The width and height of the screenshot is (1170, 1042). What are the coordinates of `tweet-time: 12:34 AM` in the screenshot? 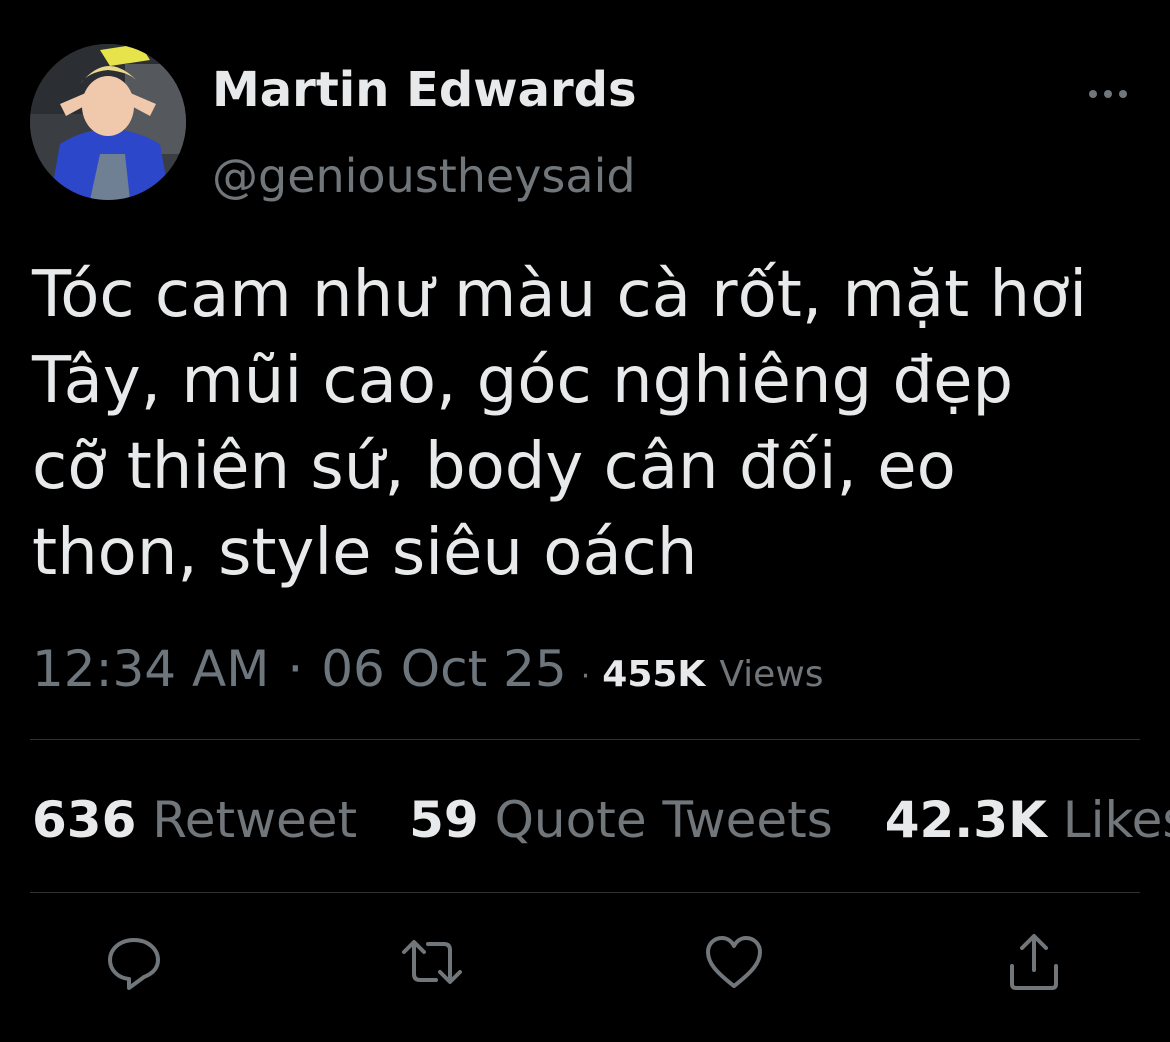 It's located at (150, 669).